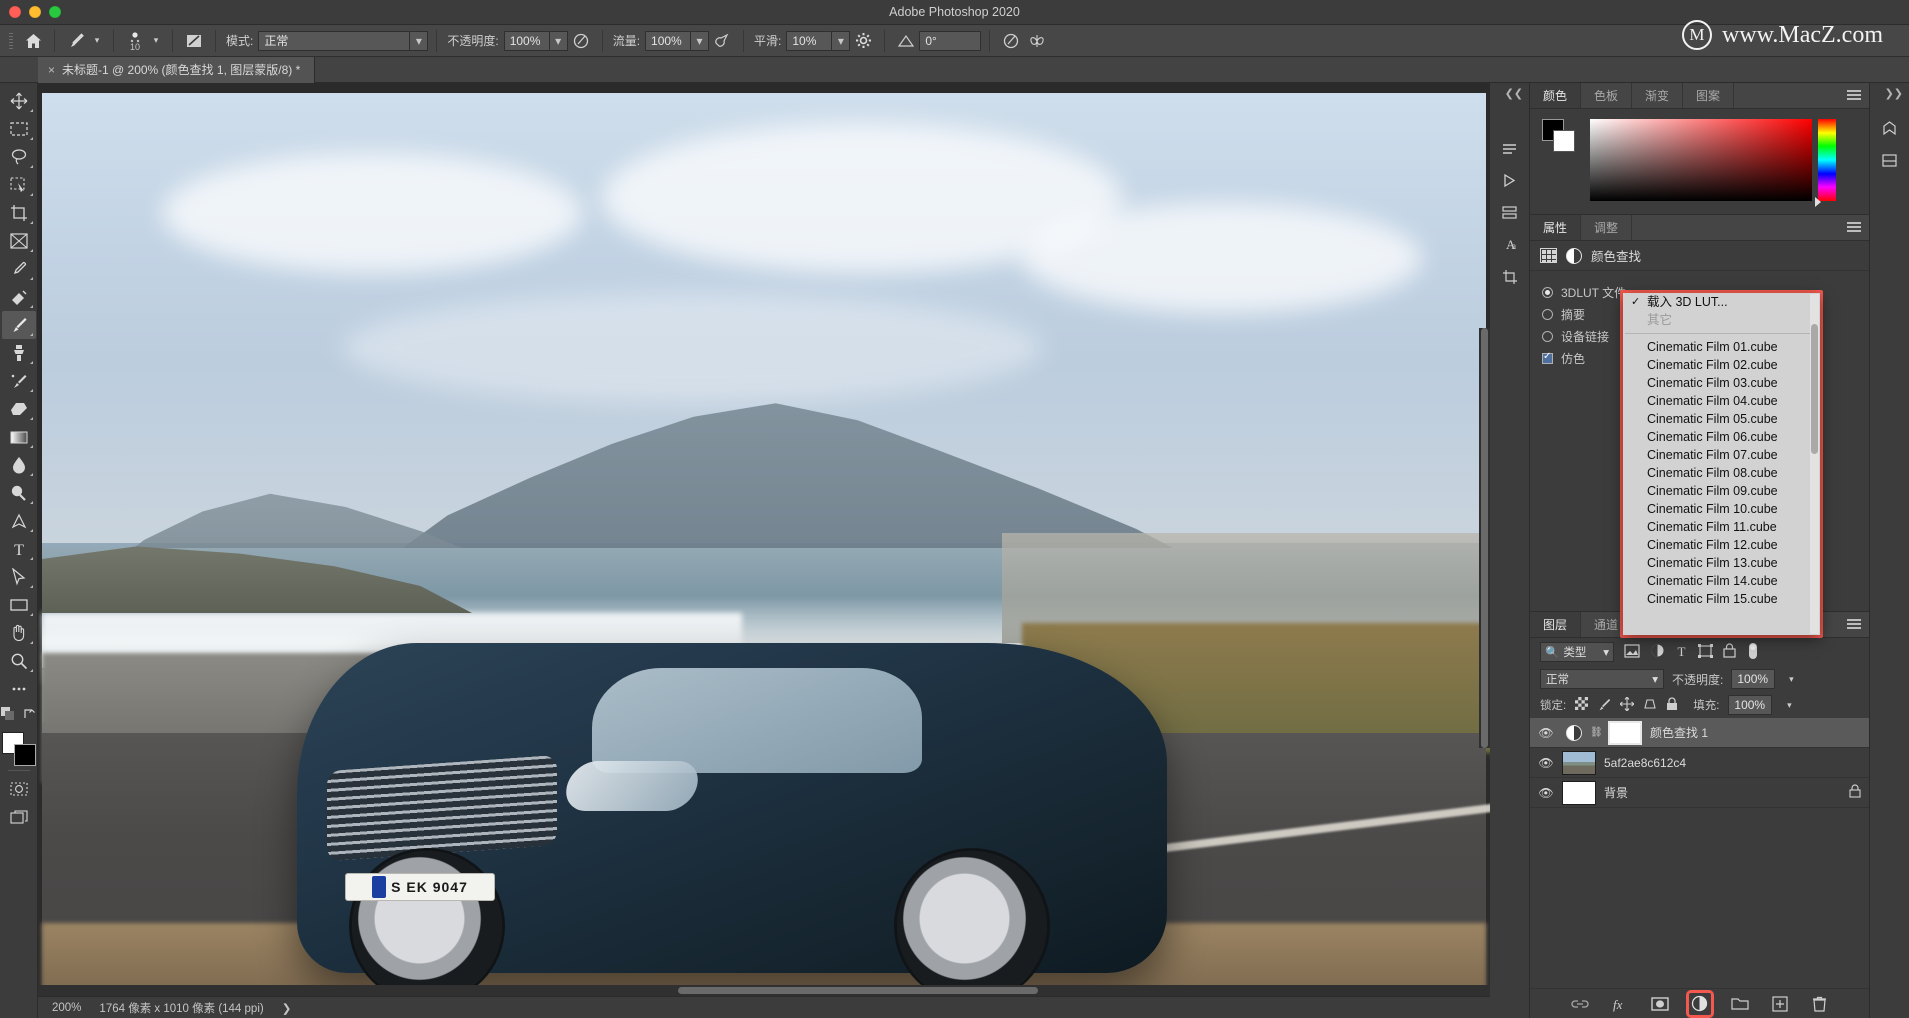 This screenshot has width=1909, height=1018. What do you see at coordinates (1037, 41) in the screenshot?
I see `symmetry-icon` at bounding box center [1037, 41].